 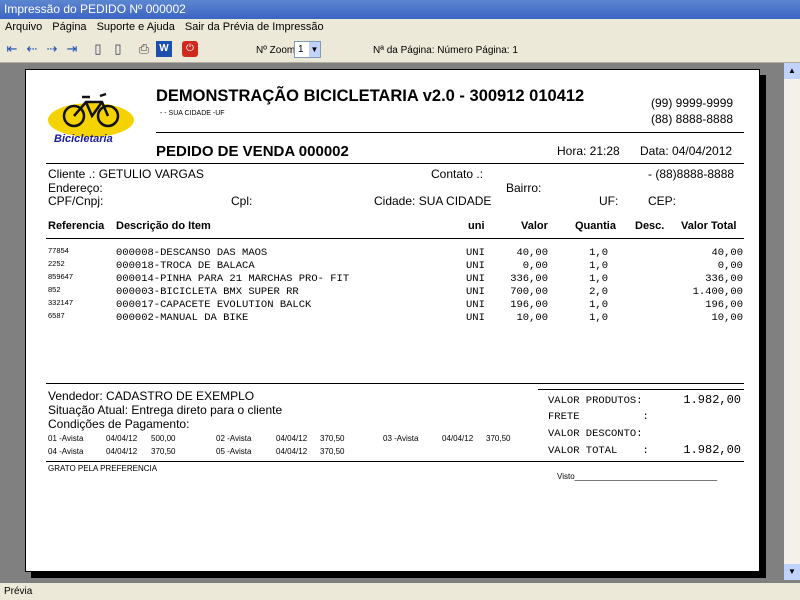 I want to click on print-icon: ⎙, so click(x=144, y=49).